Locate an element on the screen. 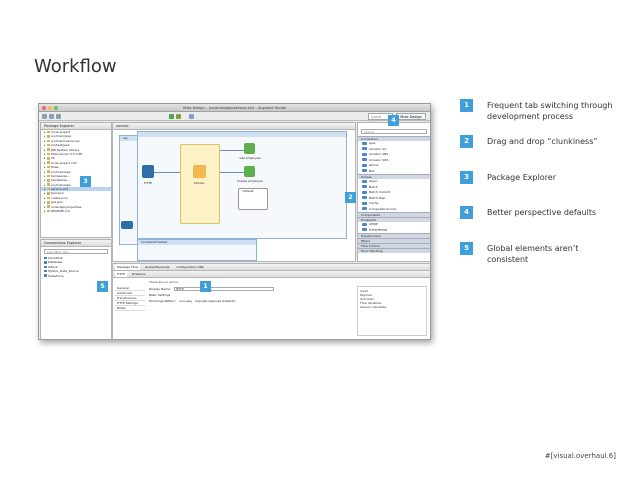 This screenshot has height=479, width=638. maximize-window-icon is located at coordinates (56, 108).